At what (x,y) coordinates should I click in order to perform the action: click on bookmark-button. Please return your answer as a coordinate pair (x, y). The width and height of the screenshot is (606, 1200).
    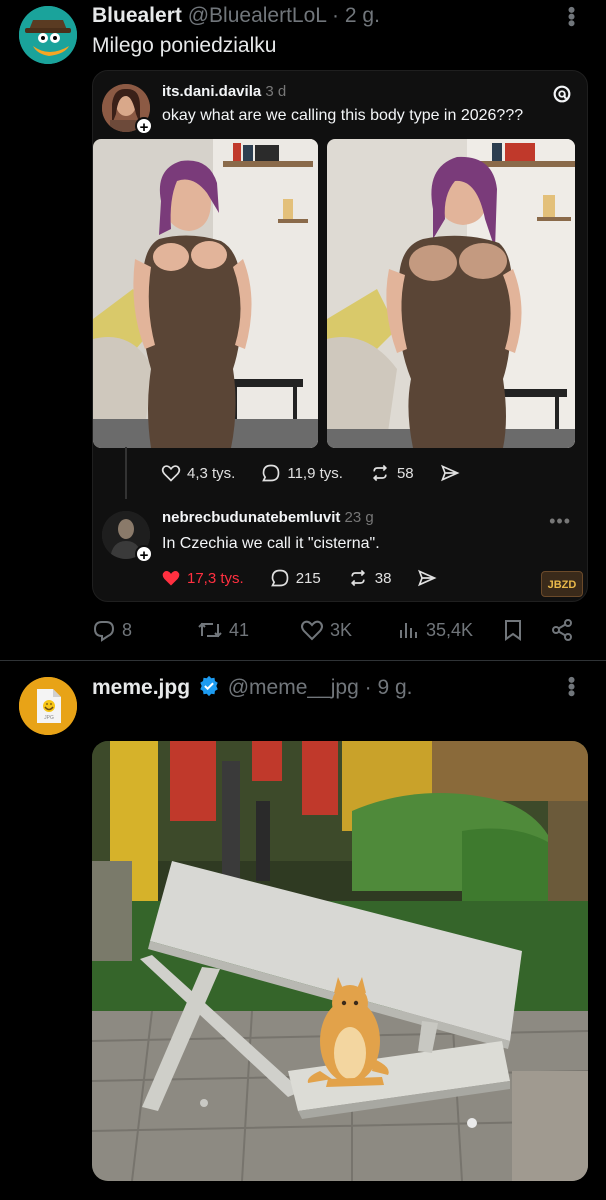
    Looking at the image, I should click on (516, 630).